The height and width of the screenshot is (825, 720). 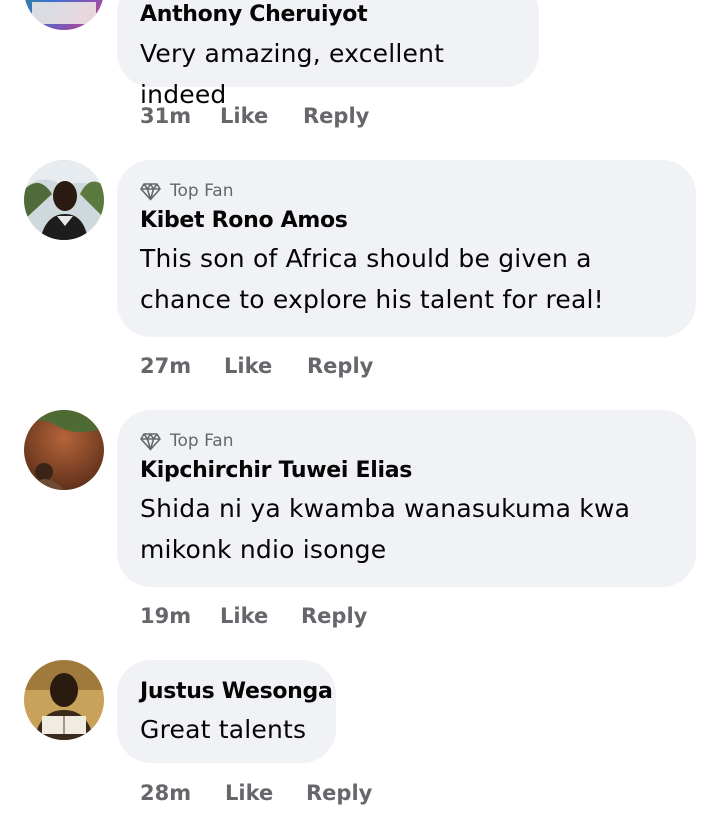 I want to click on comment-bubble: Justus Wesonga Great talents, so click(x=226, y=711).